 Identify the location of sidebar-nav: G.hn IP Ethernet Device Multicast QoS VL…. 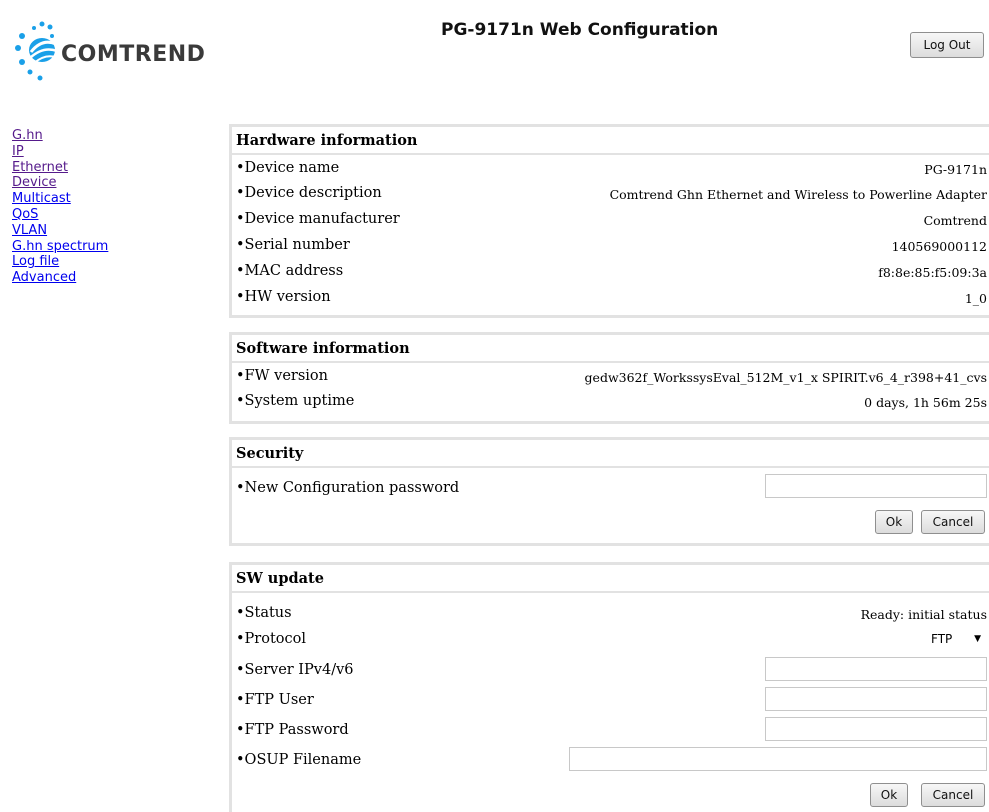
(82, 207).